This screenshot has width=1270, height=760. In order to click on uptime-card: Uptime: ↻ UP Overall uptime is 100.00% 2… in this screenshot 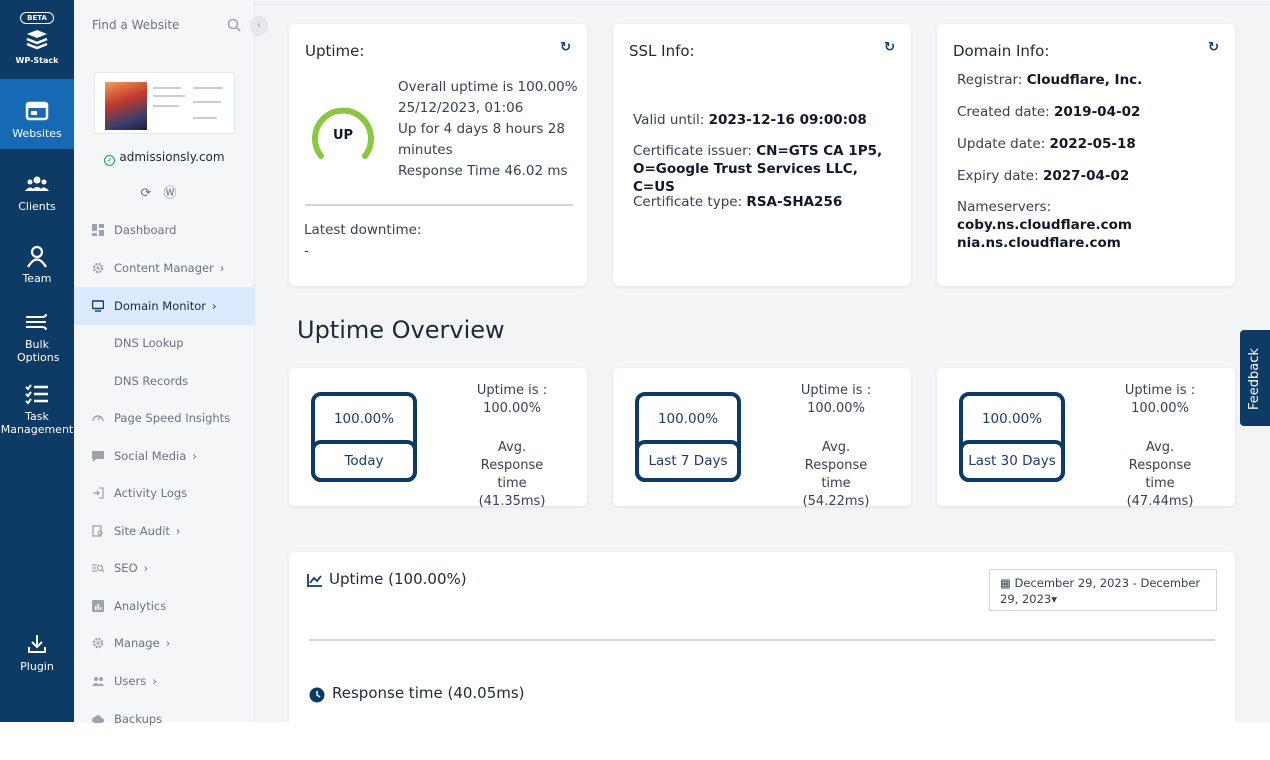, I will do `click(438, 155)`.